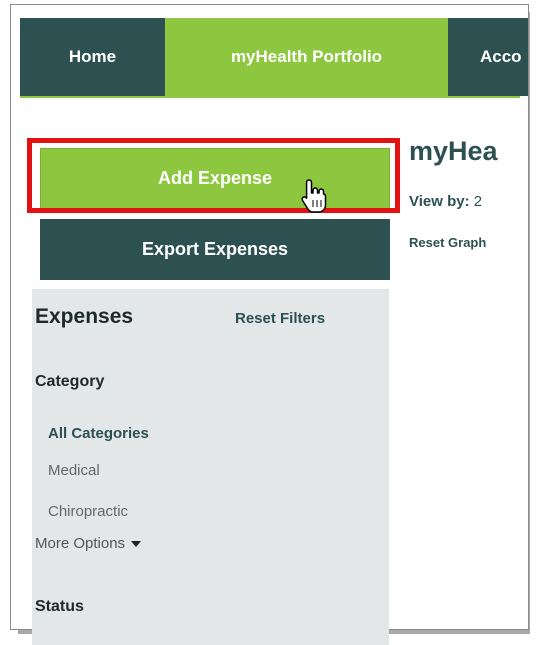 This screenshot has height=645, width=542. What do you see at coordinates (439, 201) in the screenshot?
I see `view-by-label: View by:` at bounding box center [439, 201].